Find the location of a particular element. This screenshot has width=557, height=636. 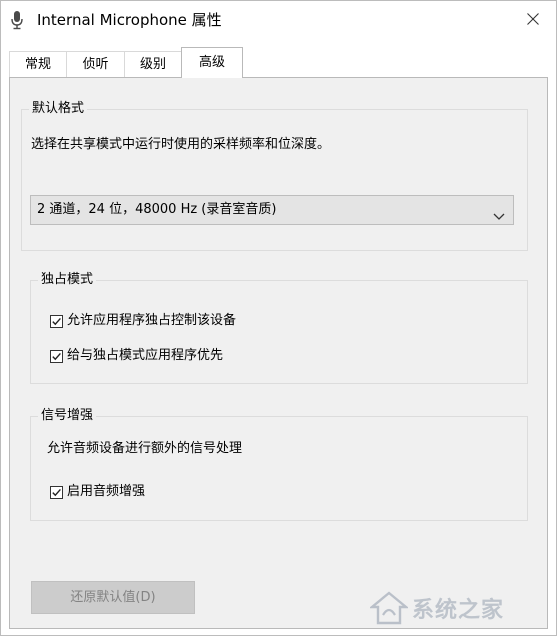

allow-exclusive-control-checkbox-row: 允许应用程序独占控制该设备 is located at coordinates (143, 321).